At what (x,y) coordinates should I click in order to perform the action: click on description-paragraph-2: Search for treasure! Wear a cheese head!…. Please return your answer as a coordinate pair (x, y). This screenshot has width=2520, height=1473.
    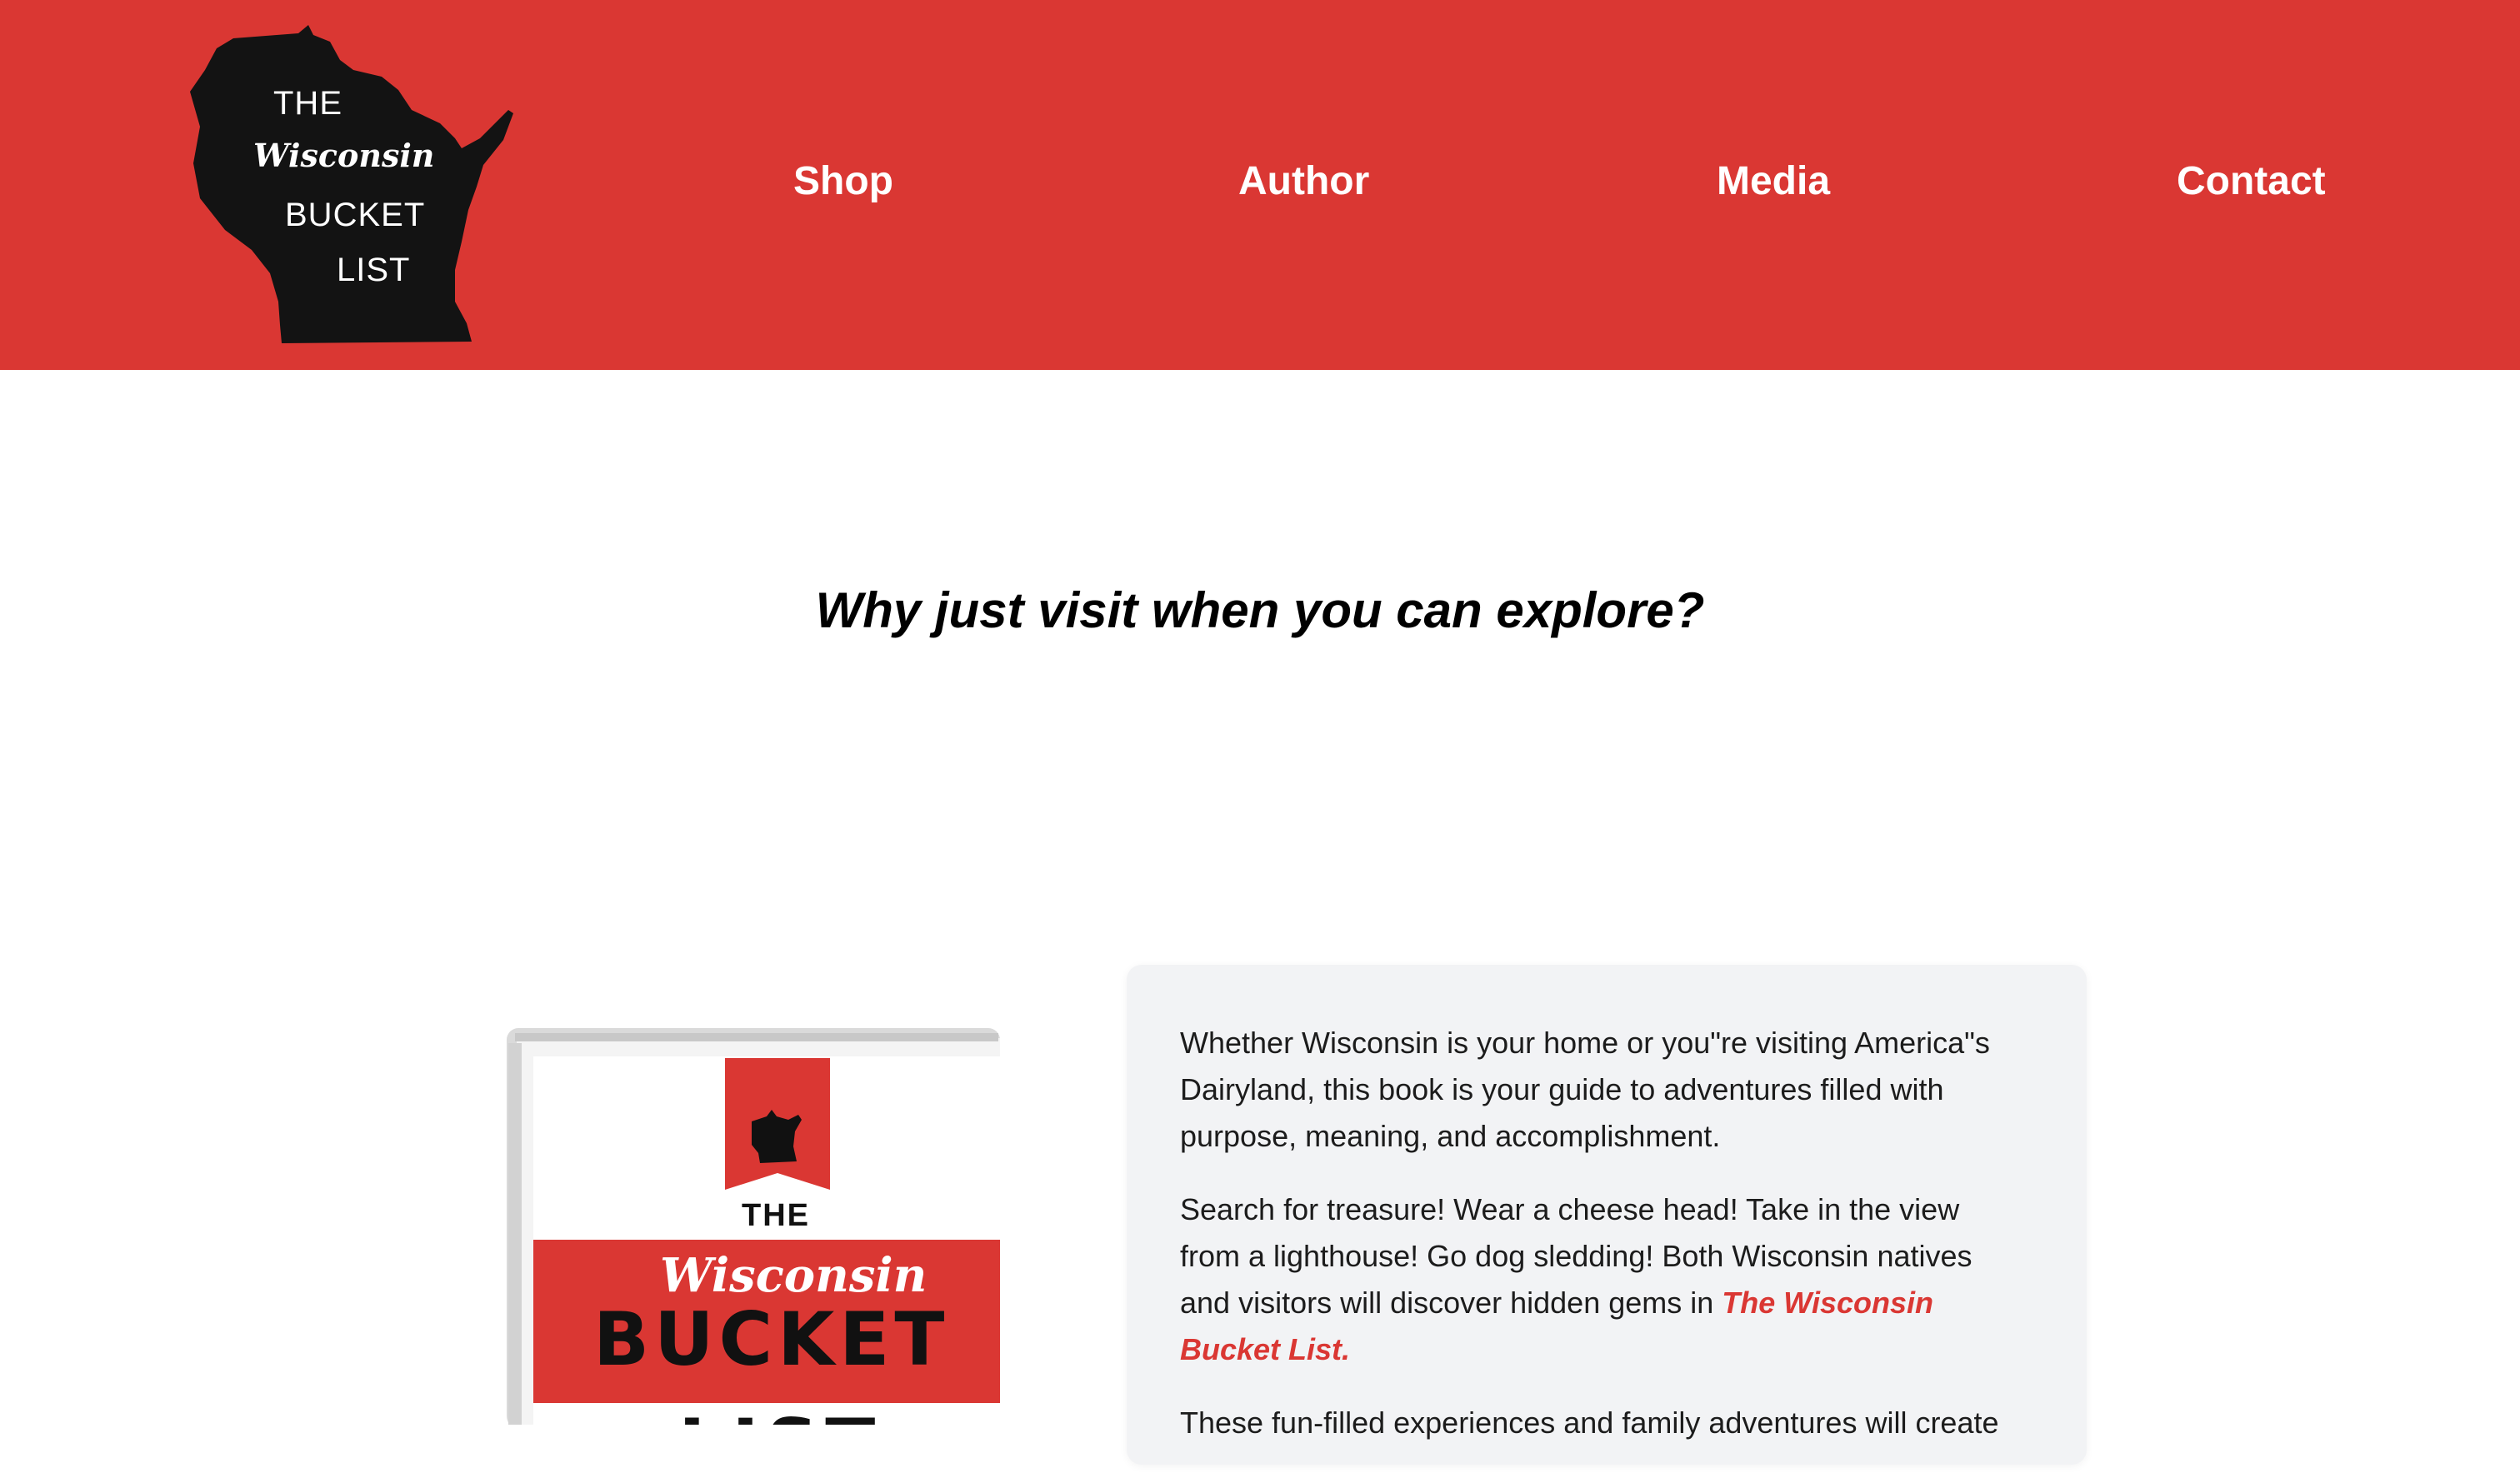
    Looking at the image, I should click on (1596, 1280).